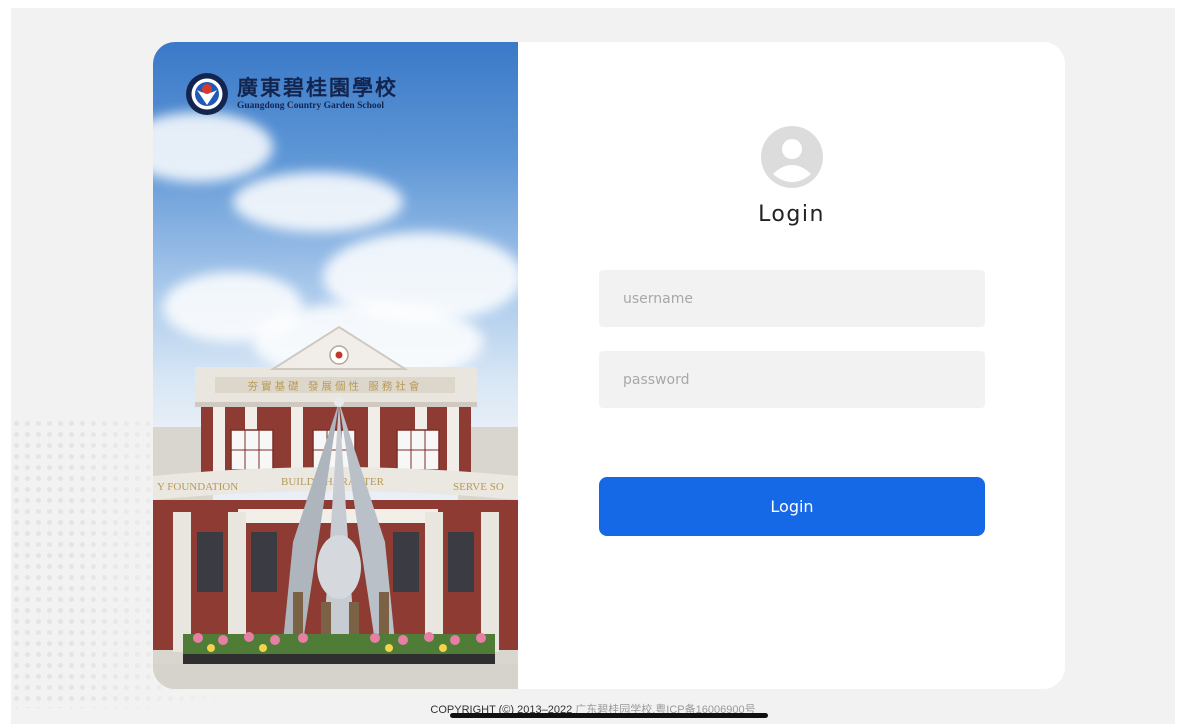 This screenshot has height=724, width=1186. Describe the element at coordinates (792, 157) in the screenshot. I see `user-avatar-icon` at that location.